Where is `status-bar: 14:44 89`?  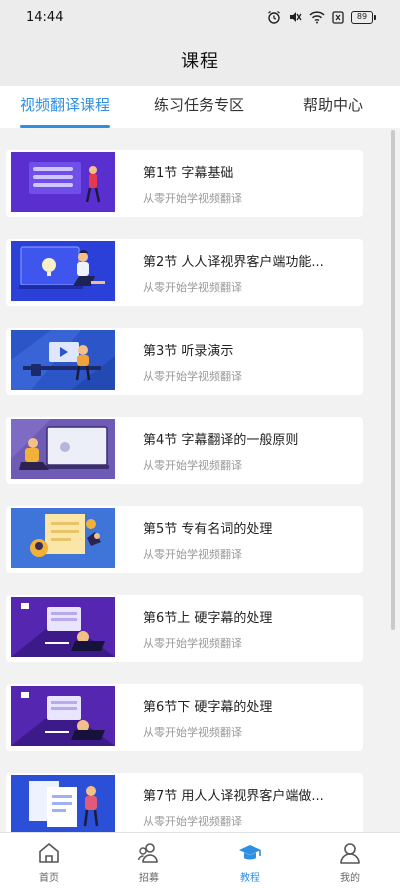
status-bar: 14:44 89 is located at coordinates (200, 17).